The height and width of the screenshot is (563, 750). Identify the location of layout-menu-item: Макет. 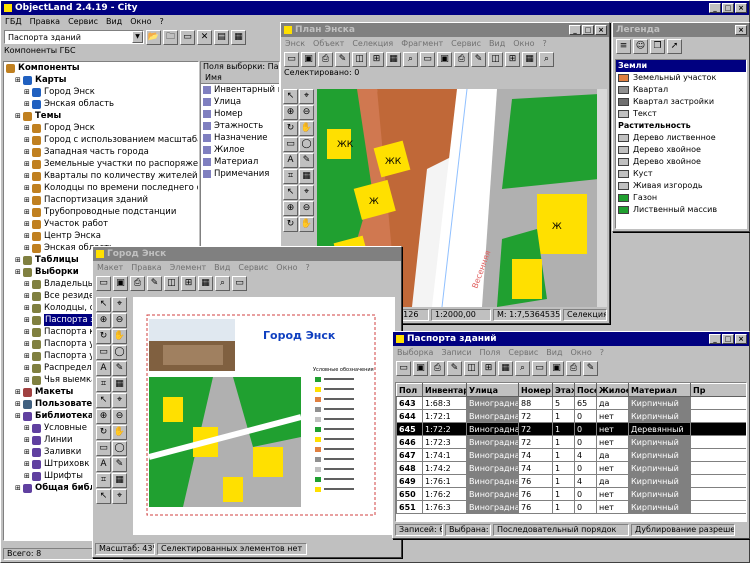
(110, 267).